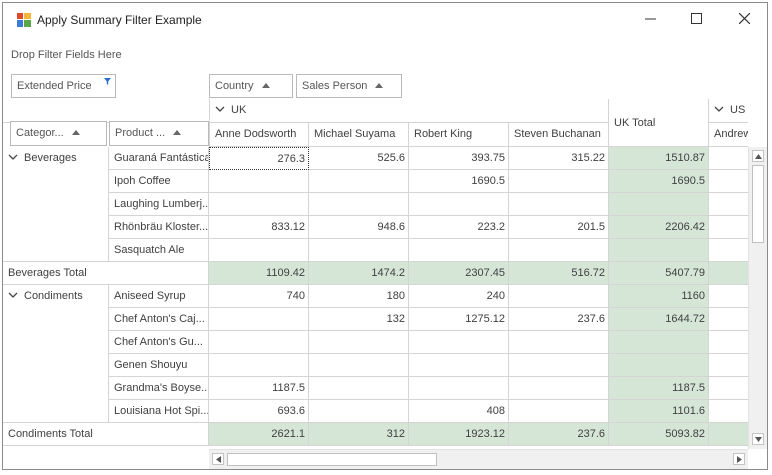  What do you see at coordinates (559, 135) in the screenshot?
I see `sales-person-header: Steven Buchanan` at bounding box center [559, 135].